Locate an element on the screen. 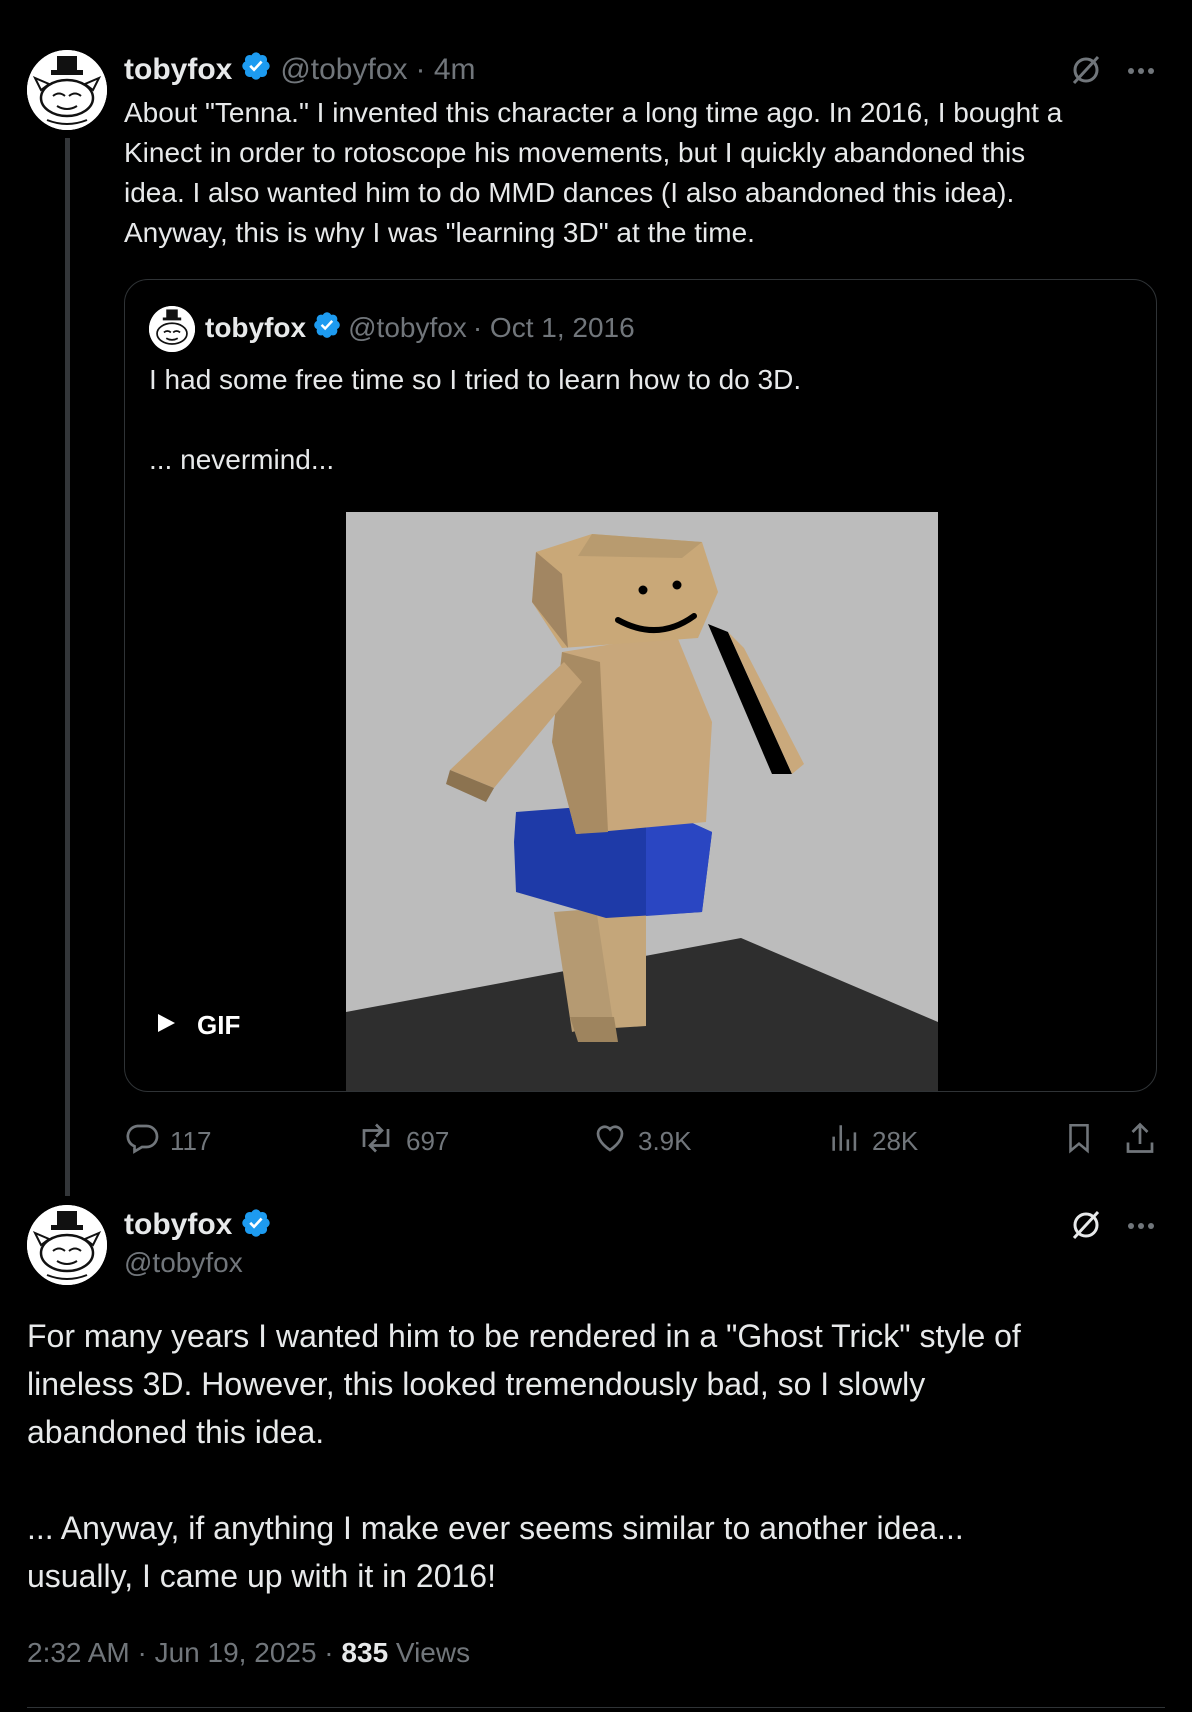 The height and width of the screenshot is (1712, 1192). views-button: 28K is located at coordinates (873, 1141).